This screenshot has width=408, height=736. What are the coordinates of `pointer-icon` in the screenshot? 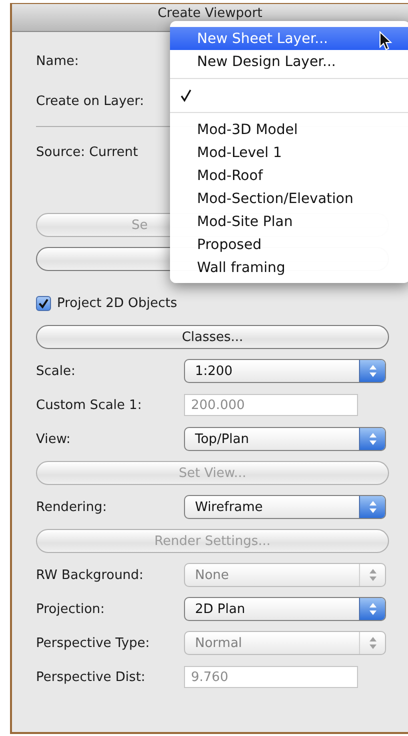 It's located at (386, 41).